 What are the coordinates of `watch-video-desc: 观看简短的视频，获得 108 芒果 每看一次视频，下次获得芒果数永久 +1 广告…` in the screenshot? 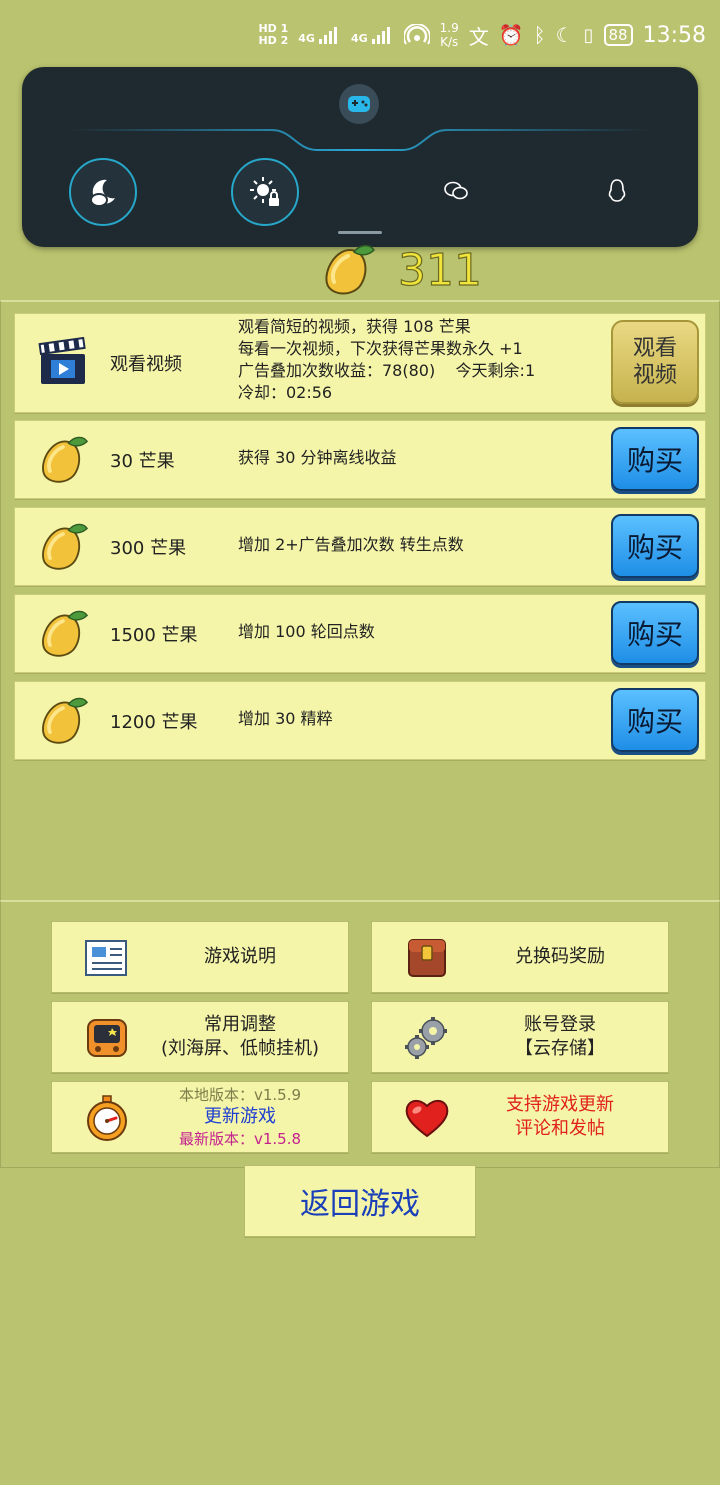 It's located at (386, 360).